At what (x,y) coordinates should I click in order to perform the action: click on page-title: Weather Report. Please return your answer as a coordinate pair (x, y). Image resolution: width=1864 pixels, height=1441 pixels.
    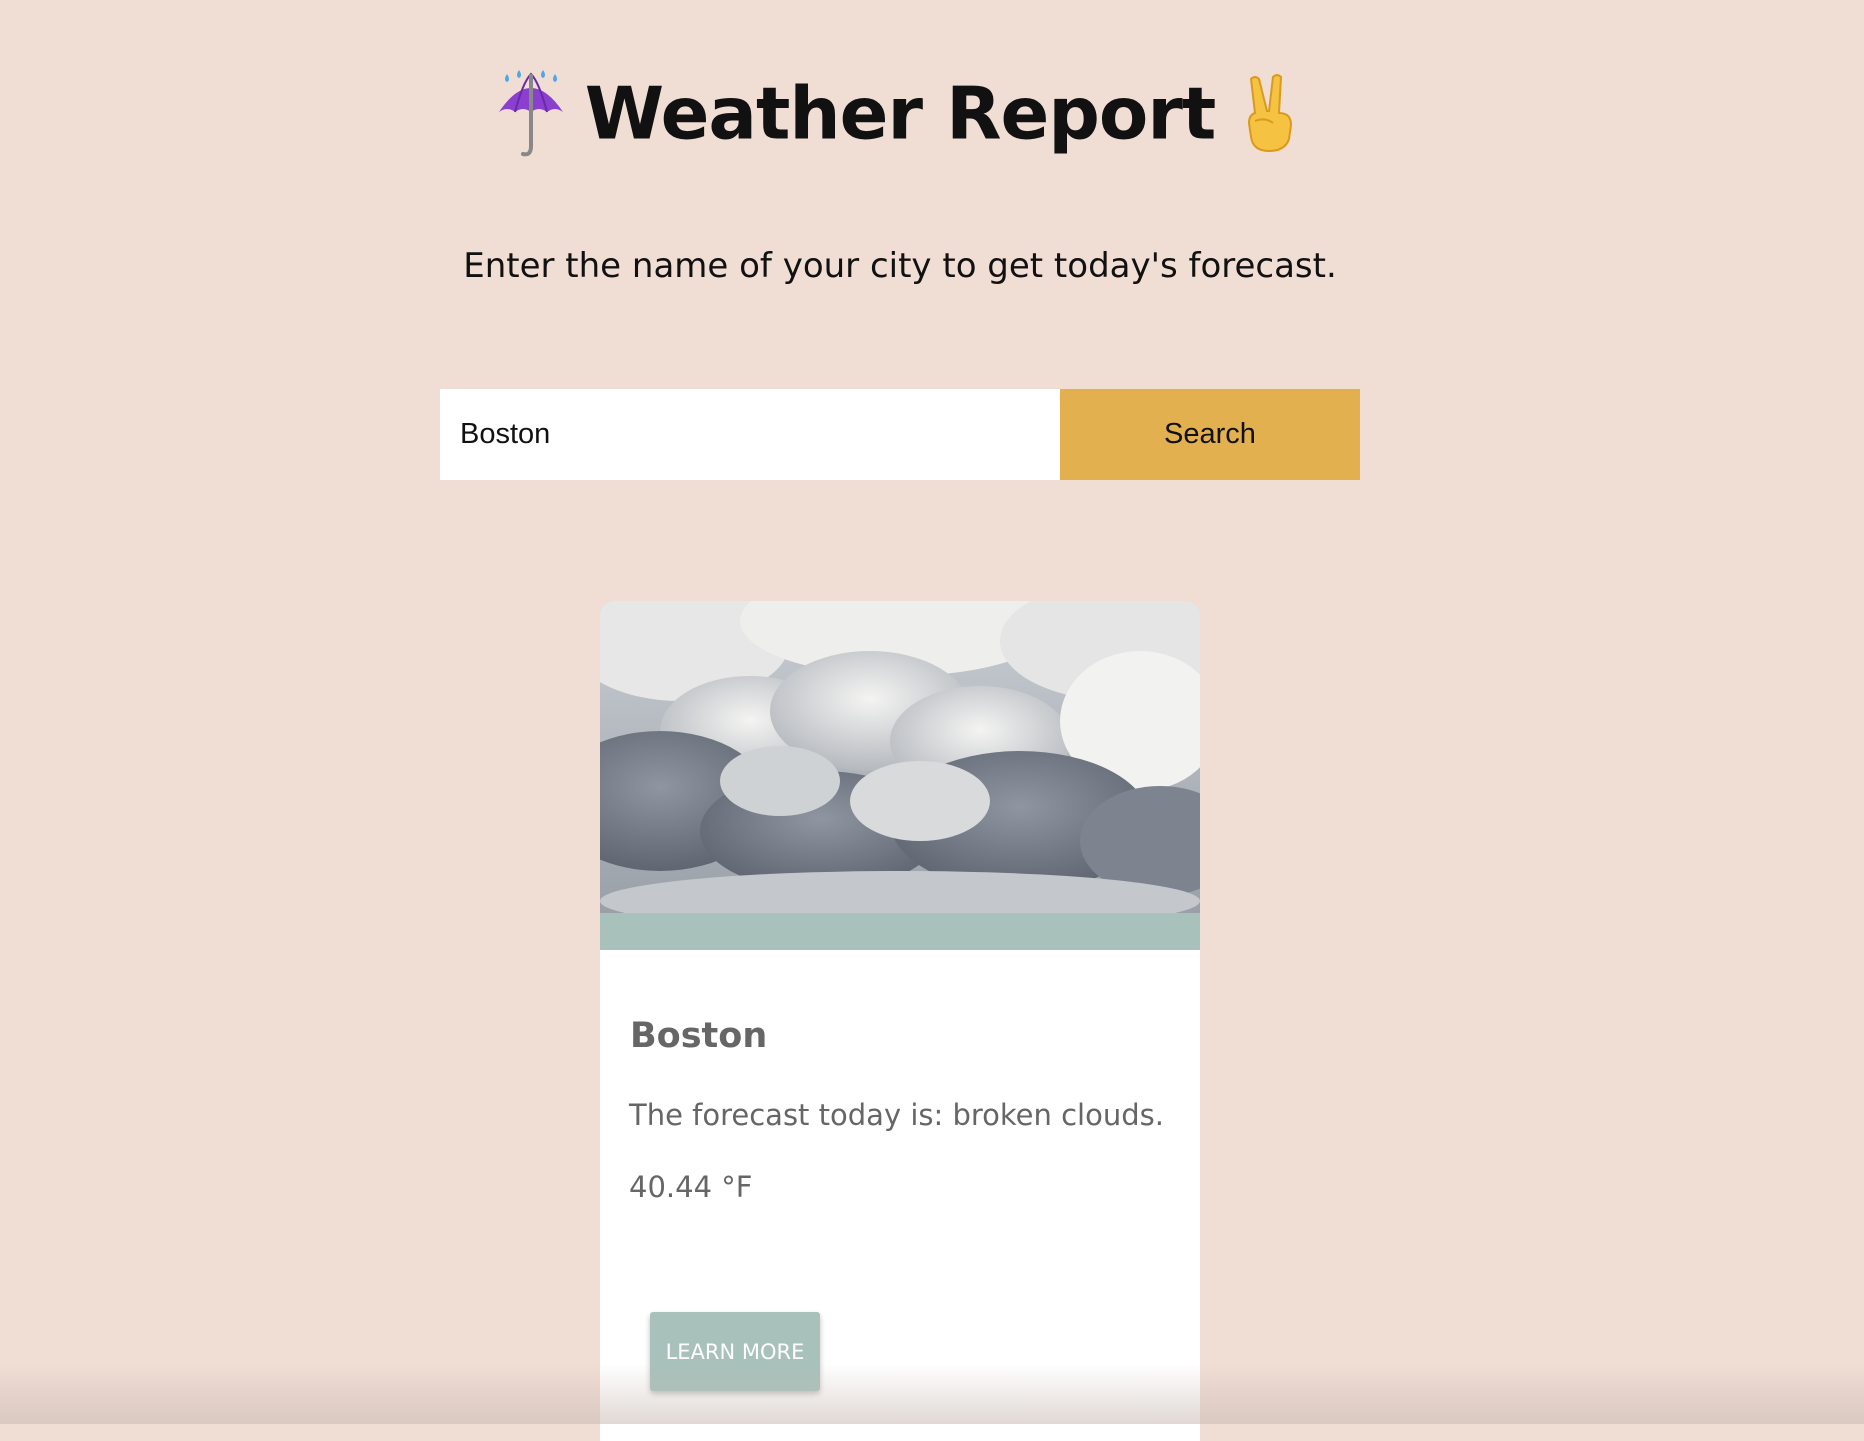
    Looking at the image, I should click on (900, 110).